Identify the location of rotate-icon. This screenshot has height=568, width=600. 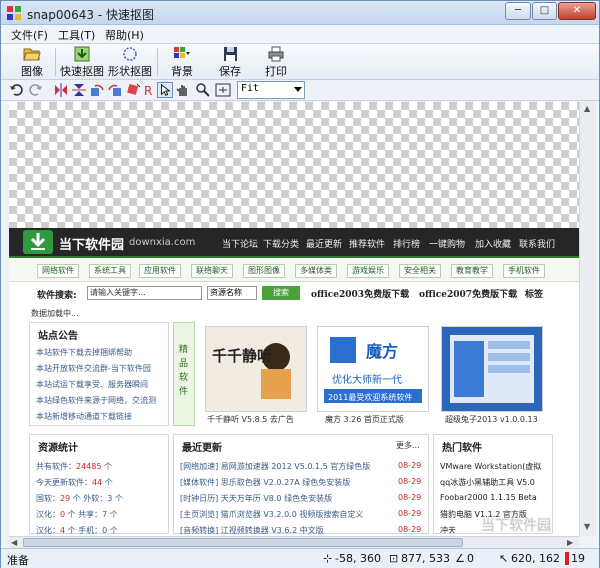
(133, 90).